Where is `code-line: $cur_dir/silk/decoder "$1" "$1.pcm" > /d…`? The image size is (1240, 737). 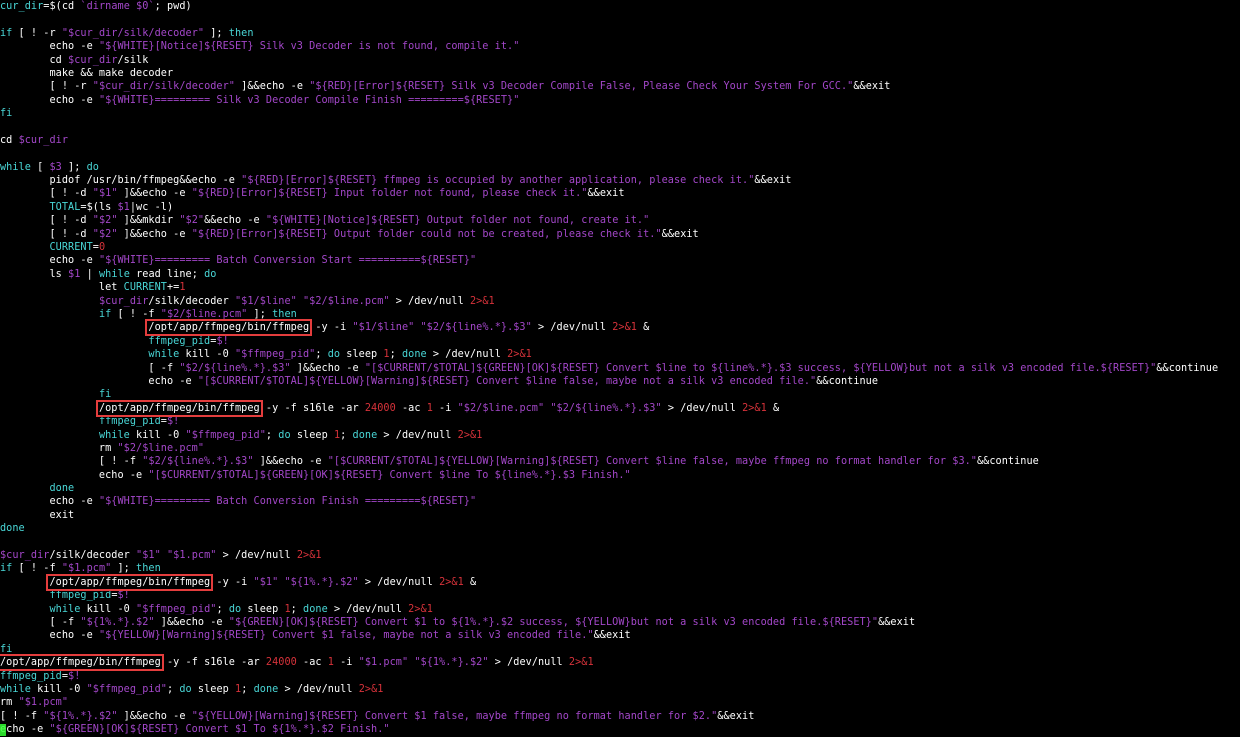 code-line: $cur_dir/silk/decoder "$1" "$1.pcm" > /d… is located at coordinates (620, 555).